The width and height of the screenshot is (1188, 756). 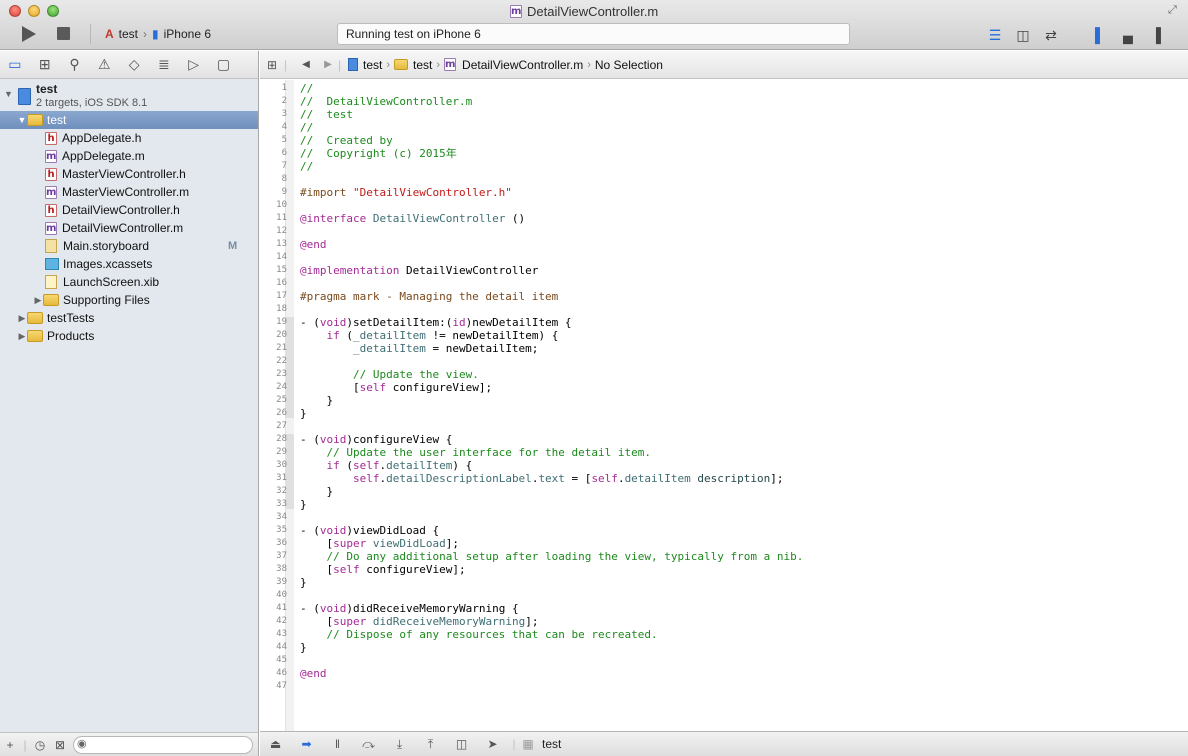 What do you see at coordinates (53, 11) in the screenshot?
I see `zoom-window-button` at bounding box center [53, 11].